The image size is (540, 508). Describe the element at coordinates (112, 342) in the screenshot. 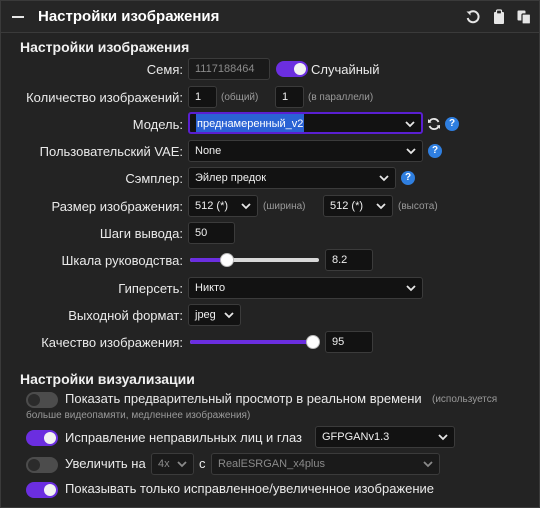

I see `quality-label: Качество изображения:` at that location.